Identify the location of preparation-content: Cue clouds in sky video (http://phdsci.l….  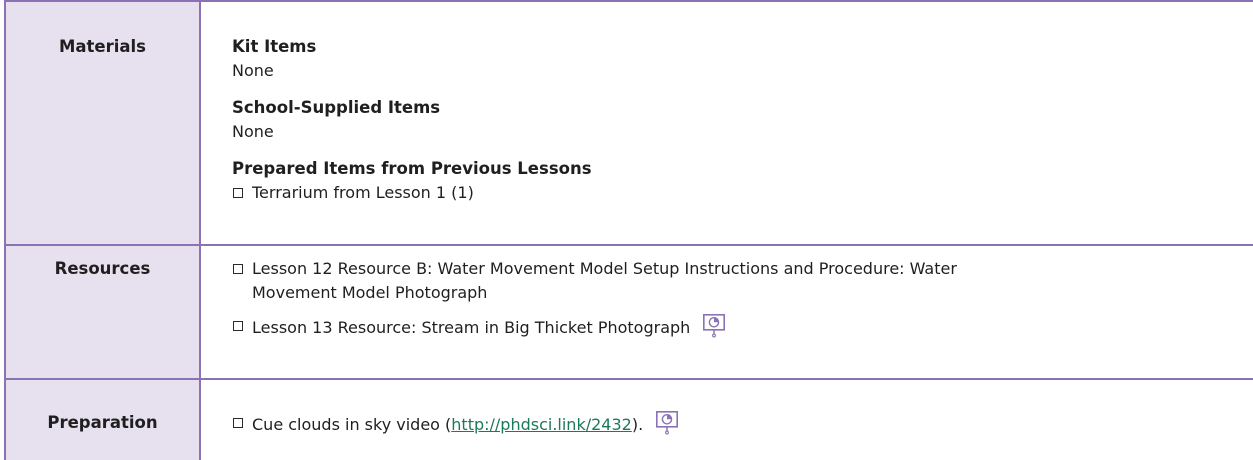
(733, 424).